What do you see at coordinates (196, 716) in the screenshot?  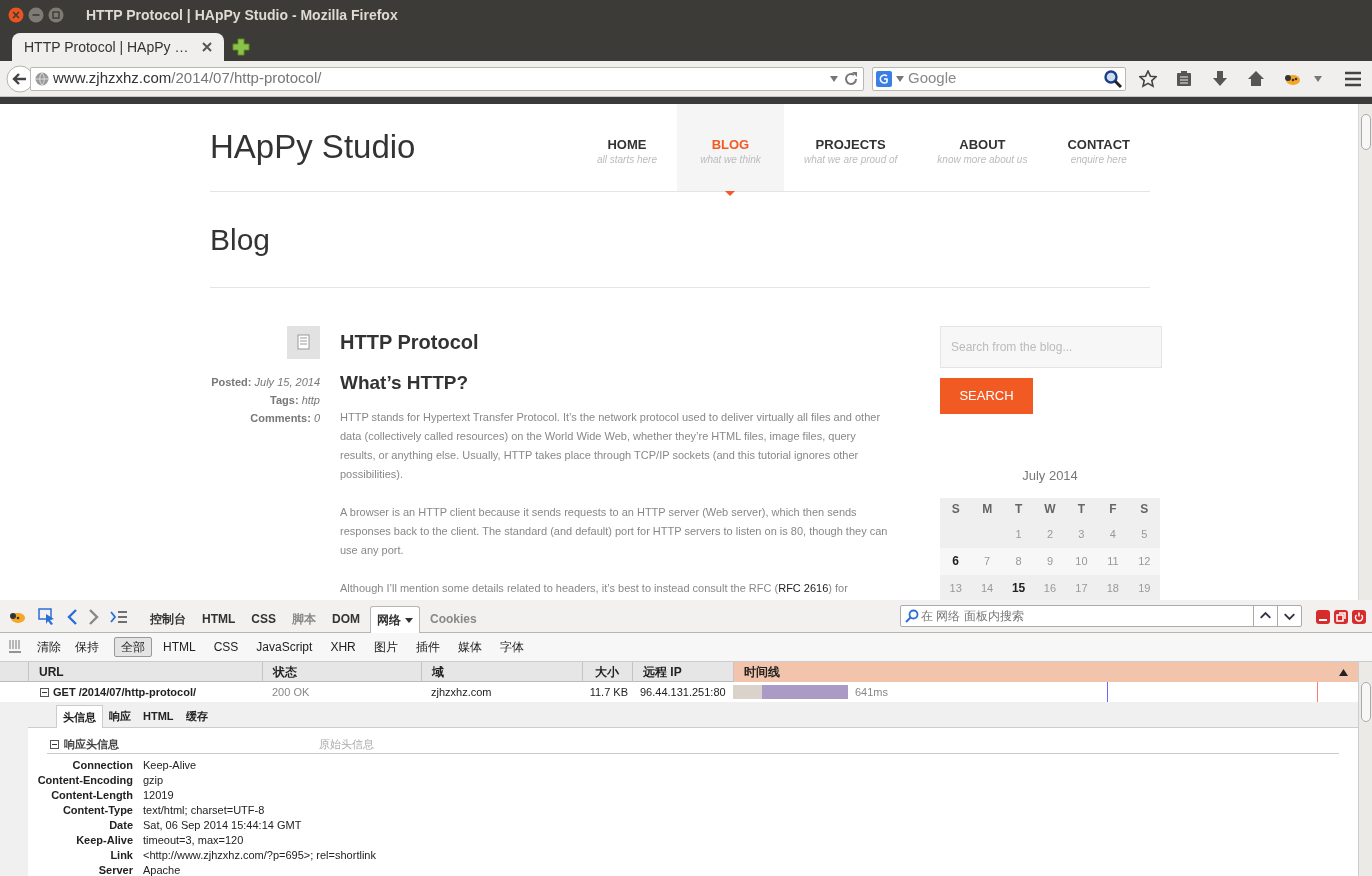 I see `detail-tab: 缓存` at bounding box center [196, 716].